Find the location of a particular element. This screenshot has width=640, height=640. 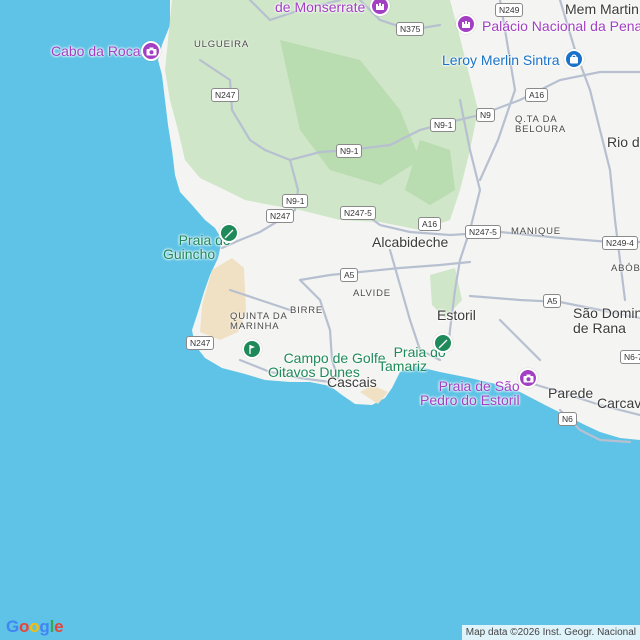

locality-abobora: ABÓBO is located at coordinates (625, 268).